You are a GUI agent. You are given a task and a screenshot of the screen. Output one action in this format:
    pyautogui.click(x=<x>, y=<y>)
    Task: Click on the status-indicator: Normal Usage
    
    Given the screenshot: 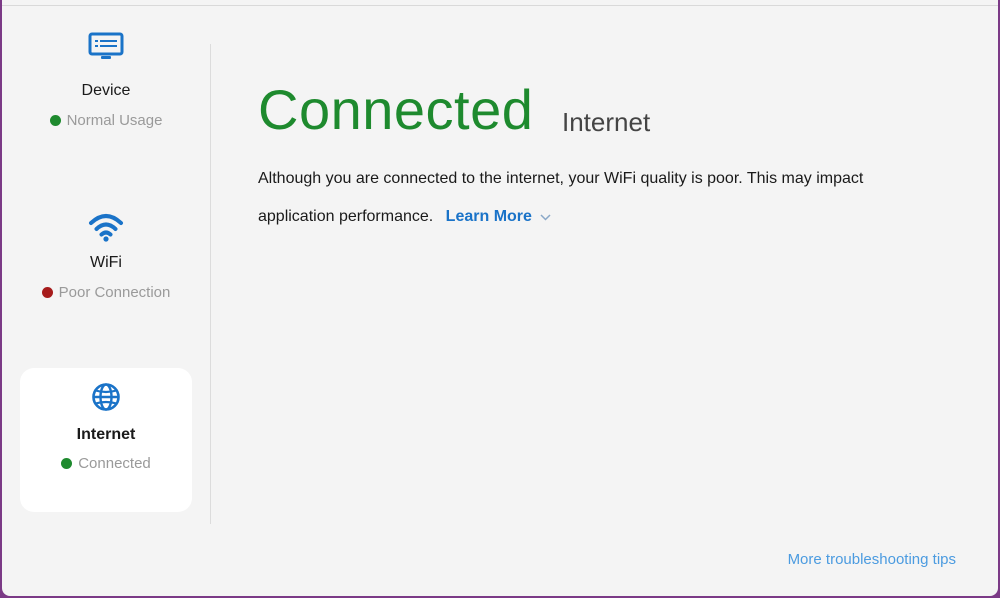 What is the action you would take?
    pyautogui.click(x=106, y=120)
    